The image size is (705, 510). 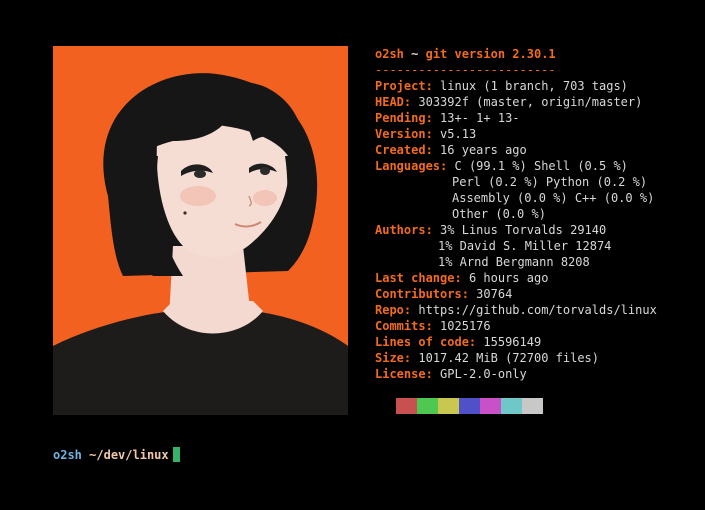 I want to click on info-value: 30764, so click(x=494, y=294).